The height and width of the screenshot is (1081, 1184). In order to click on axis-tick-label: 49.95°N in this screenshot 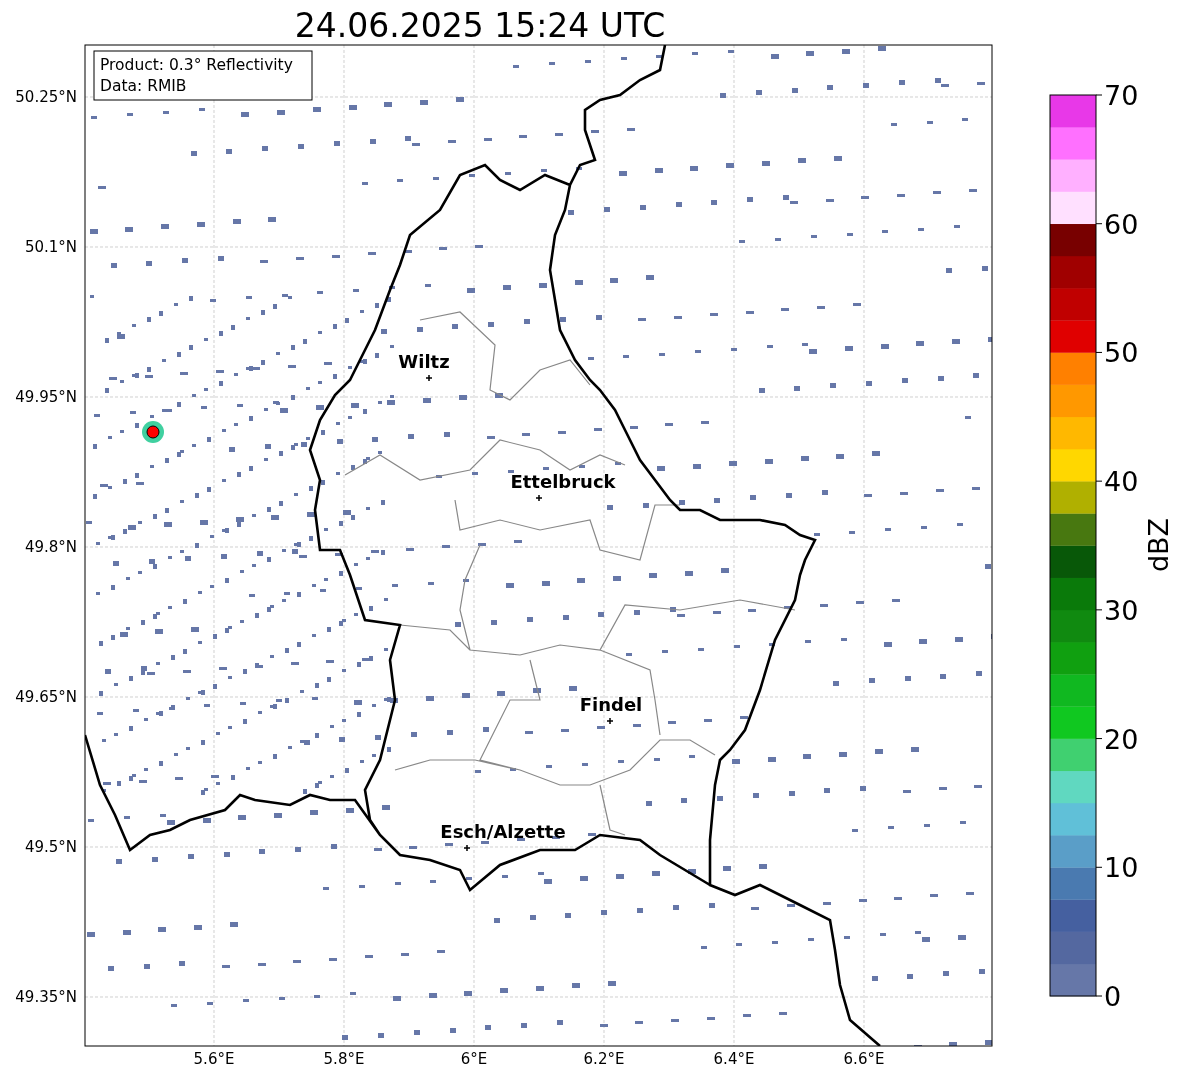, I will do `click(46, 397)`.